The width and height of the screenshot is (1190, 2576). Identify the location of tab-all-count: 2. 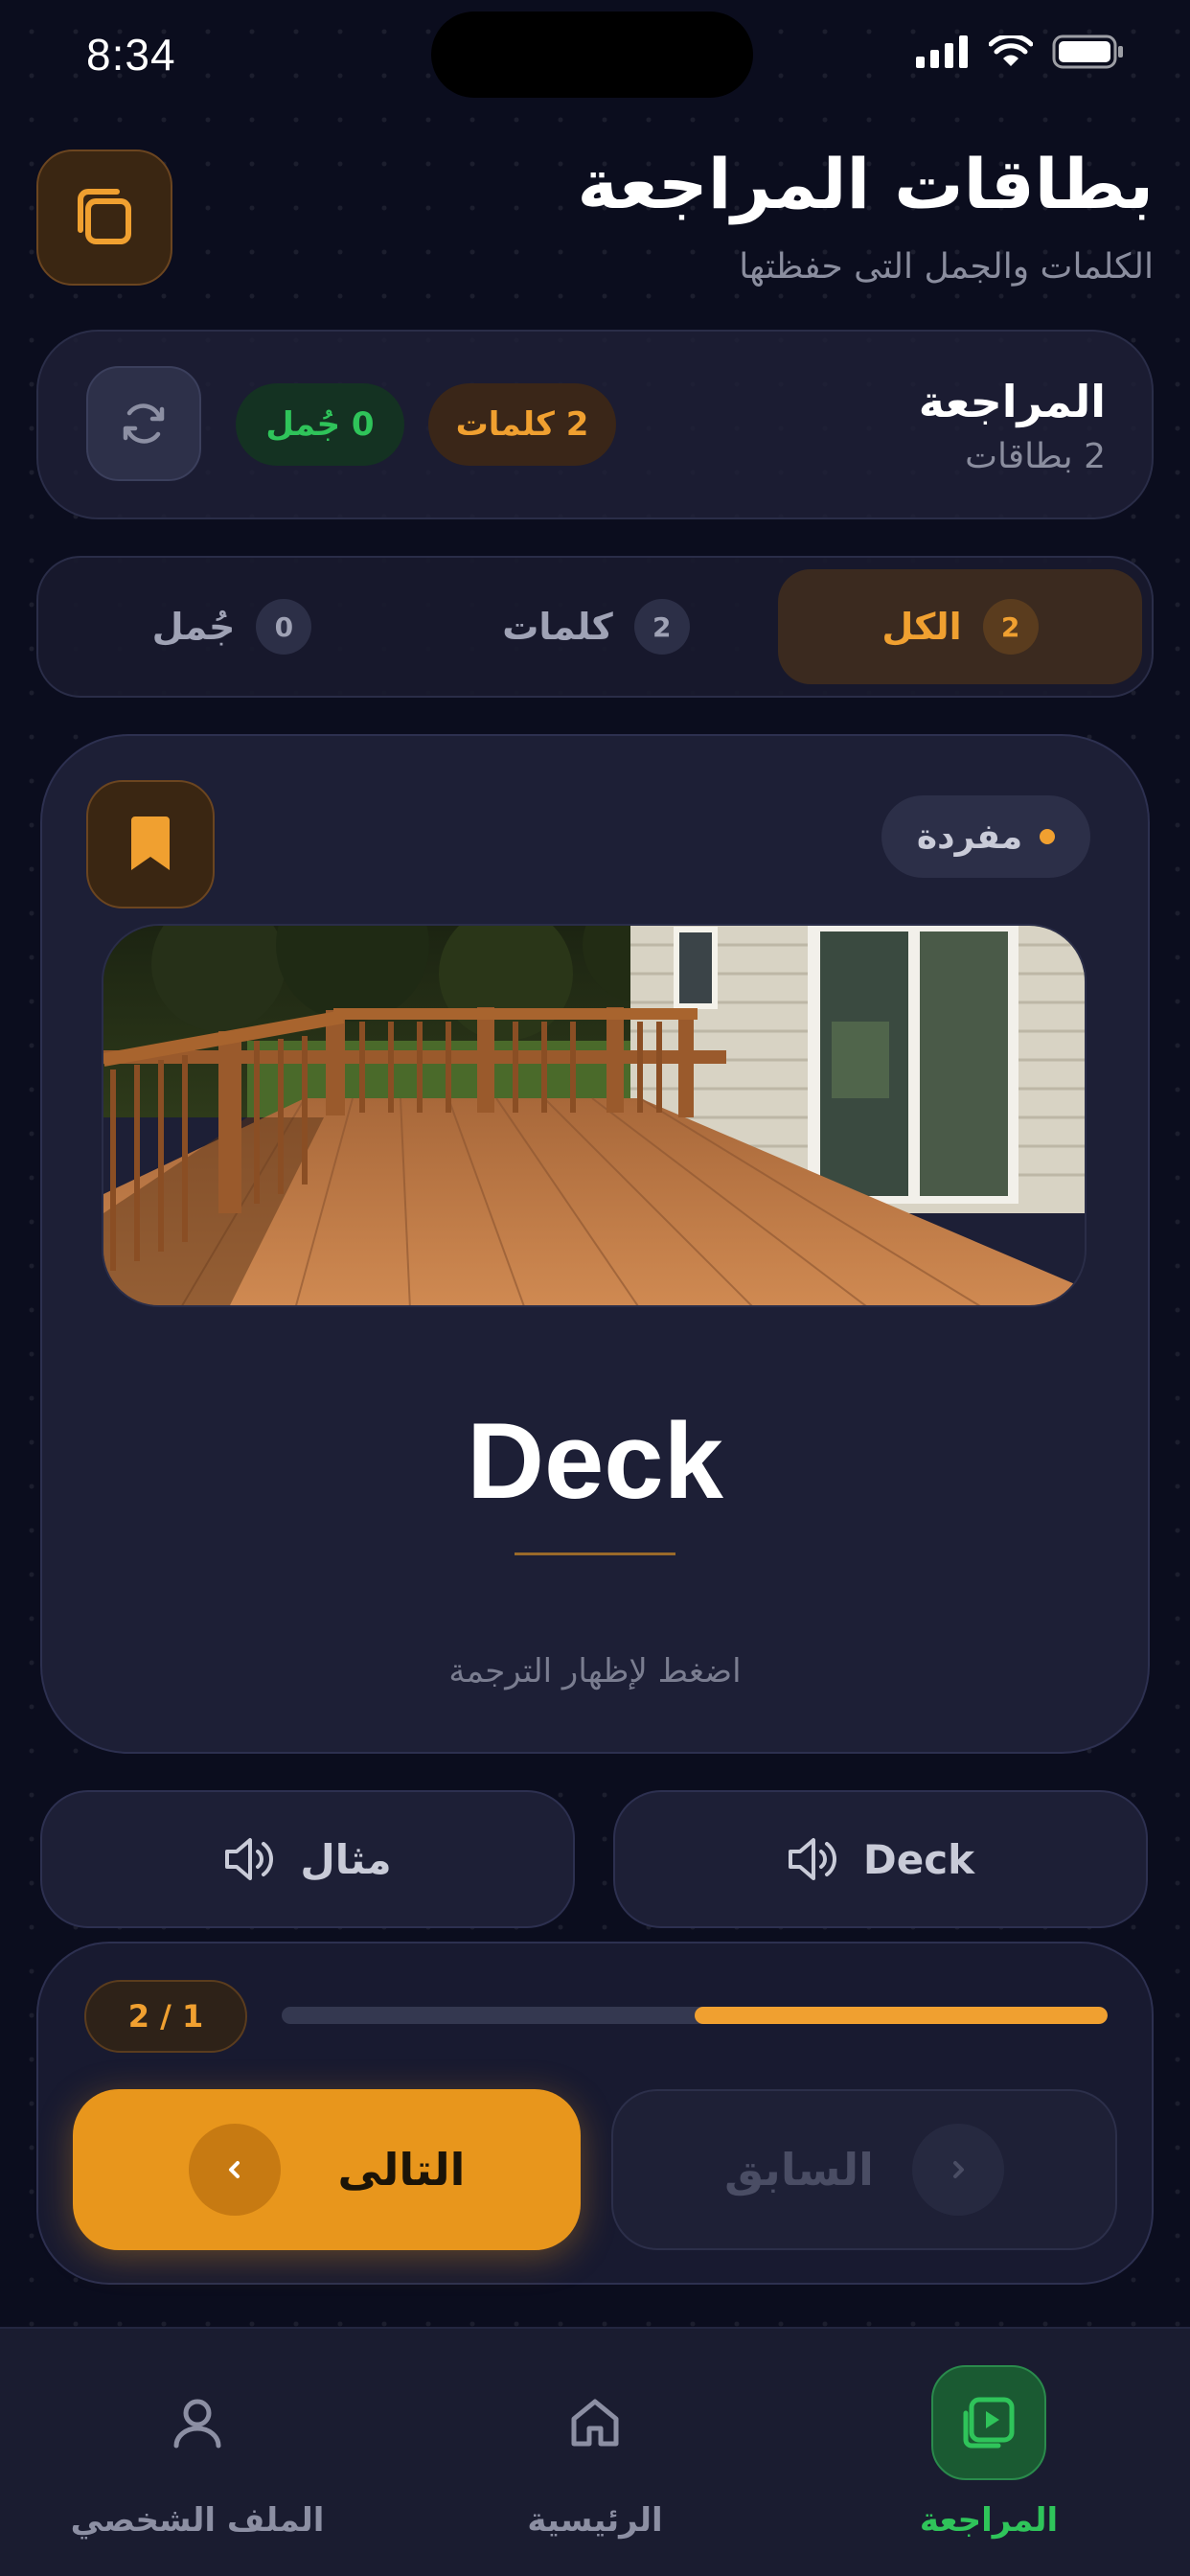
(1011, 627).